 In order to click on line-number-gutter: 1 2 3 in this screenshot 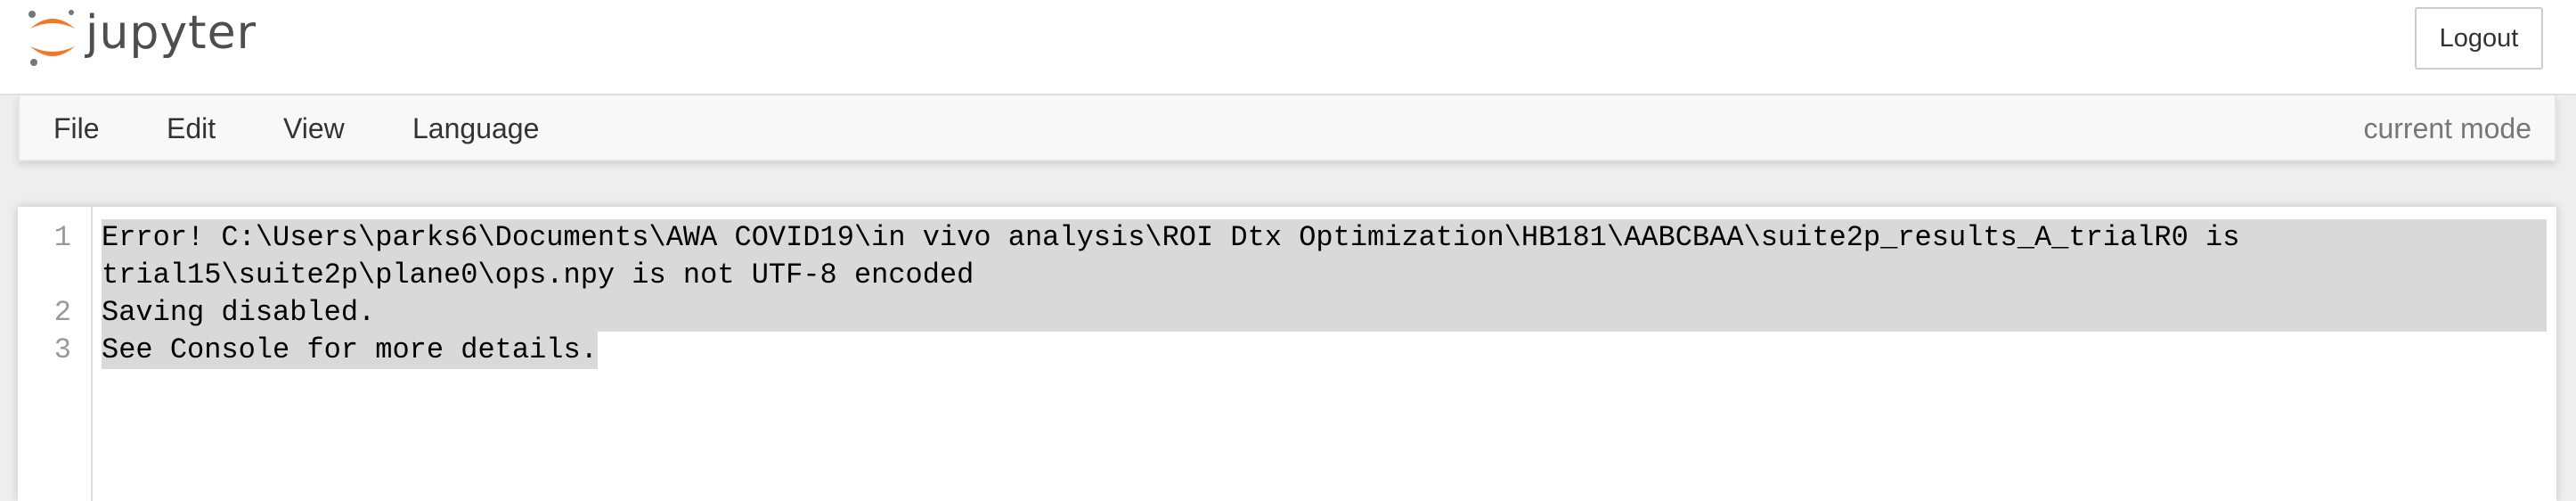, I will do `click(55, 354)`.